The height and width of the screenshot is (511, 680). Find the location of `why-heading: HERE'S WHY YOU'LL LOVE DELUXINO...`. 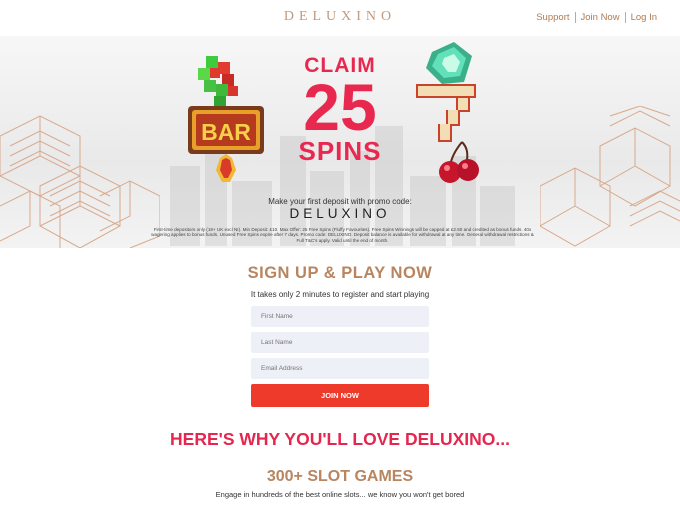

why-heading: HERE'S WHY YOU'LL LOVE DELUXINO... is located at coordinates (340, 439).